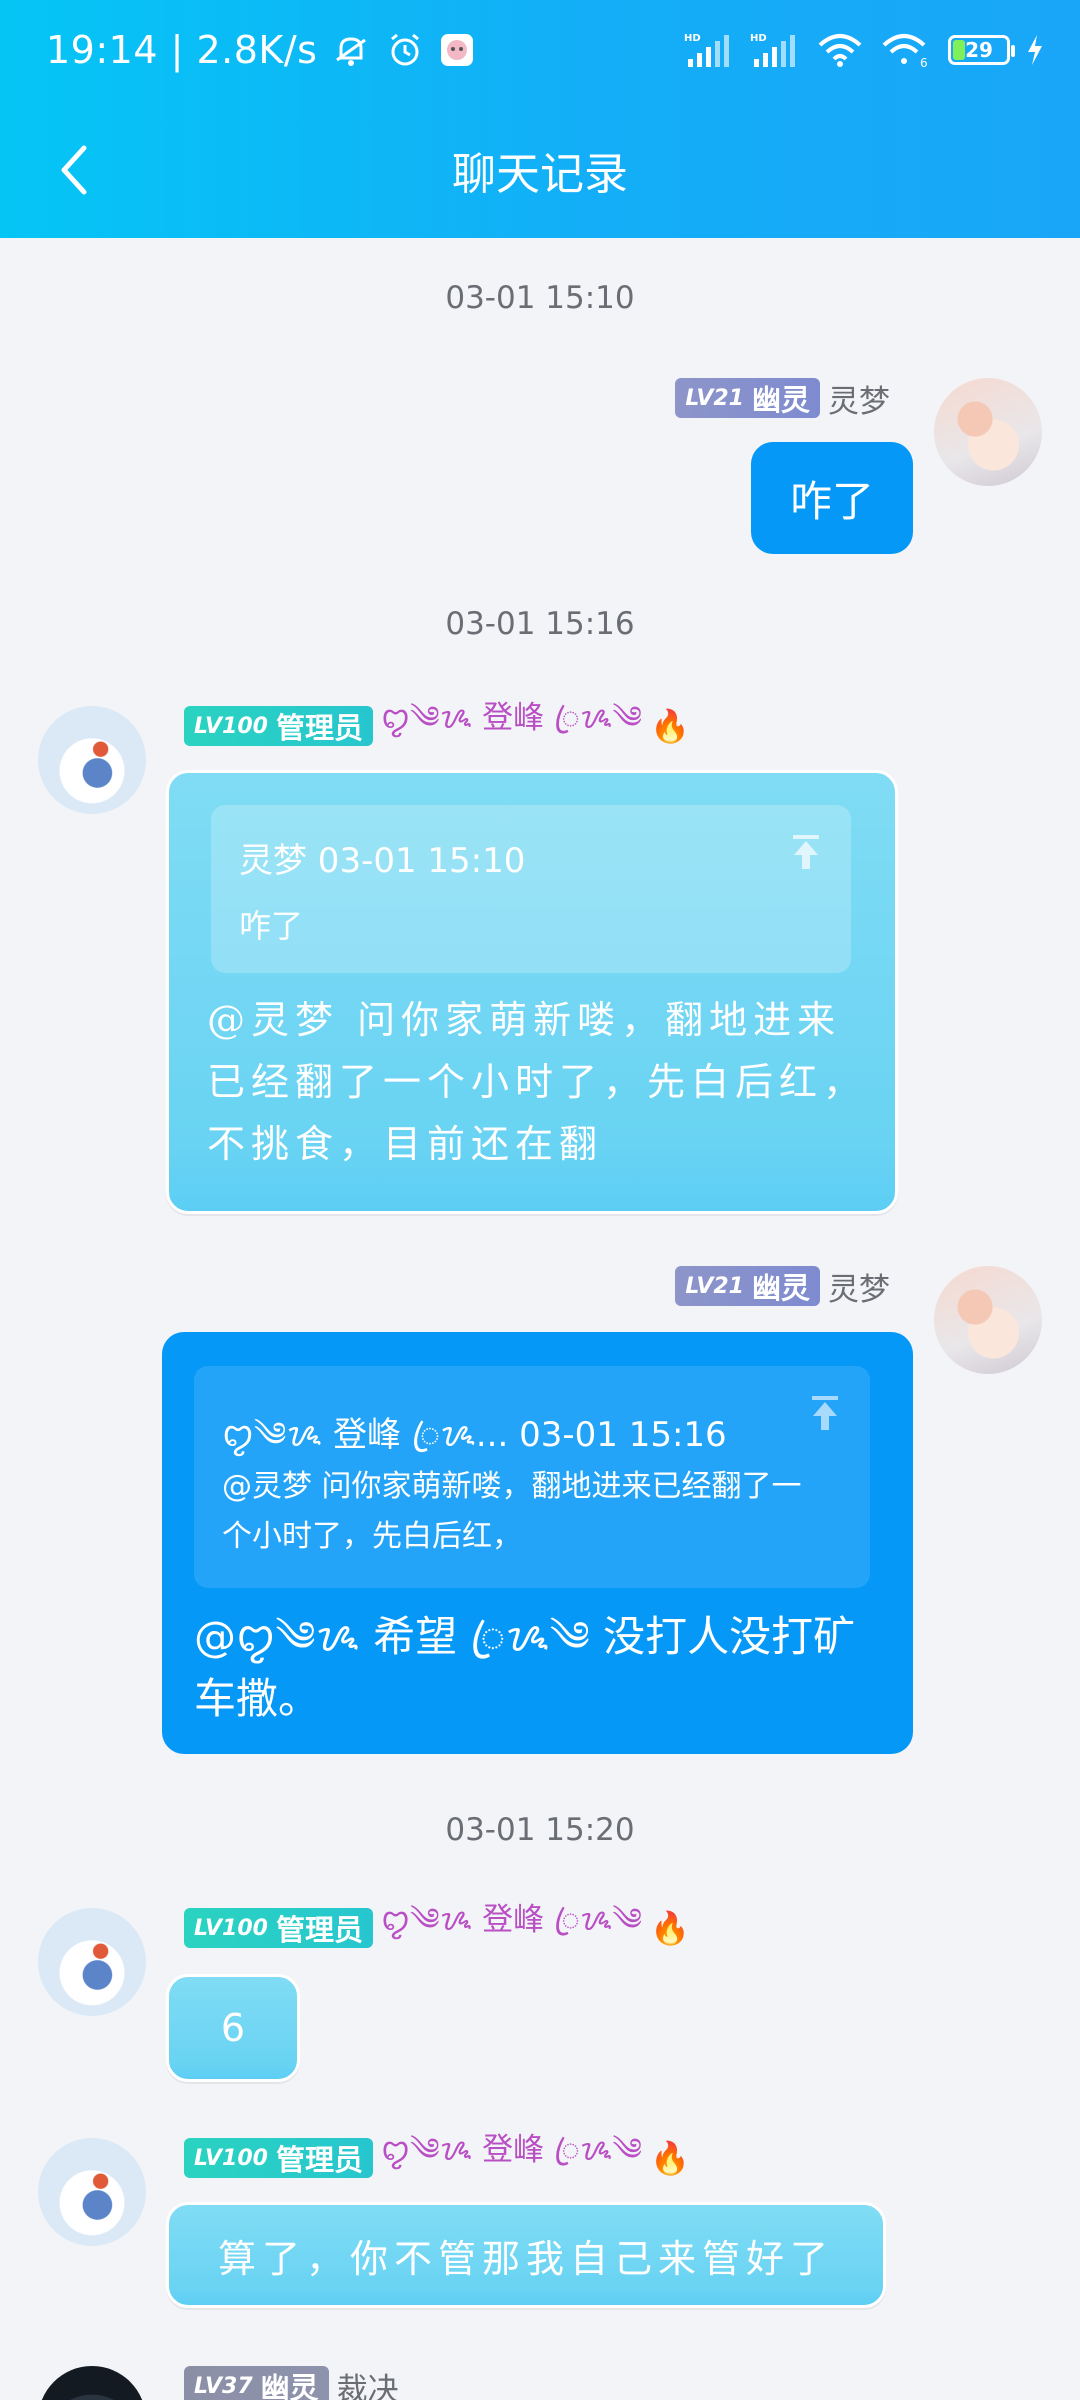 This screenshot has height=2400, width=1080. What do you see at coordinates (182, 50) in the screenshot?
I see `status-time: 19:14 | 2.8K/s` at bounding box center [182, 50].